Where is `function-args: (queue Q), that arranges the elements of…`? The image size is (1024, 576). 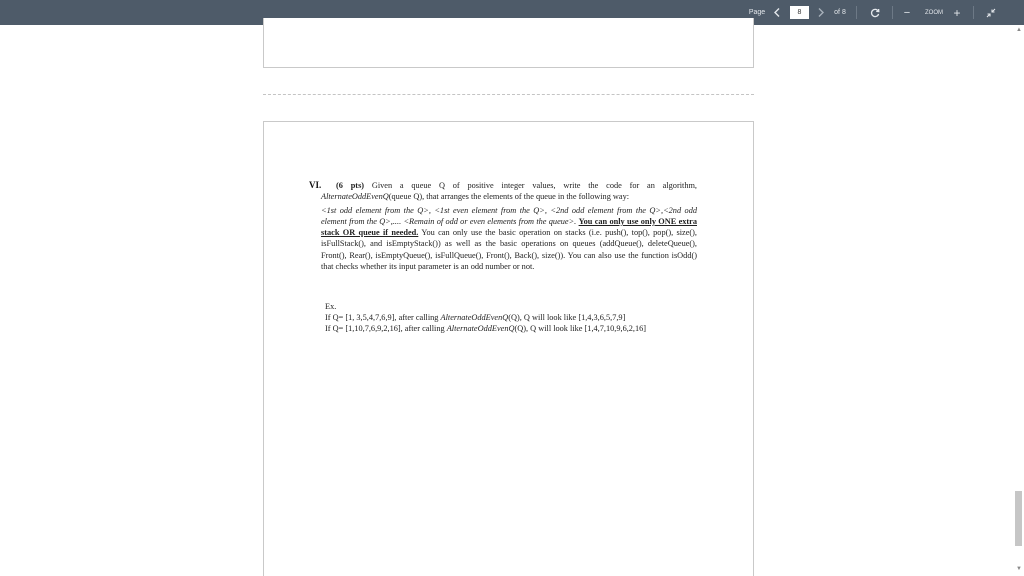 function-args: (queue Q), that arranges the elements of… is located at coordinates (509, 197).